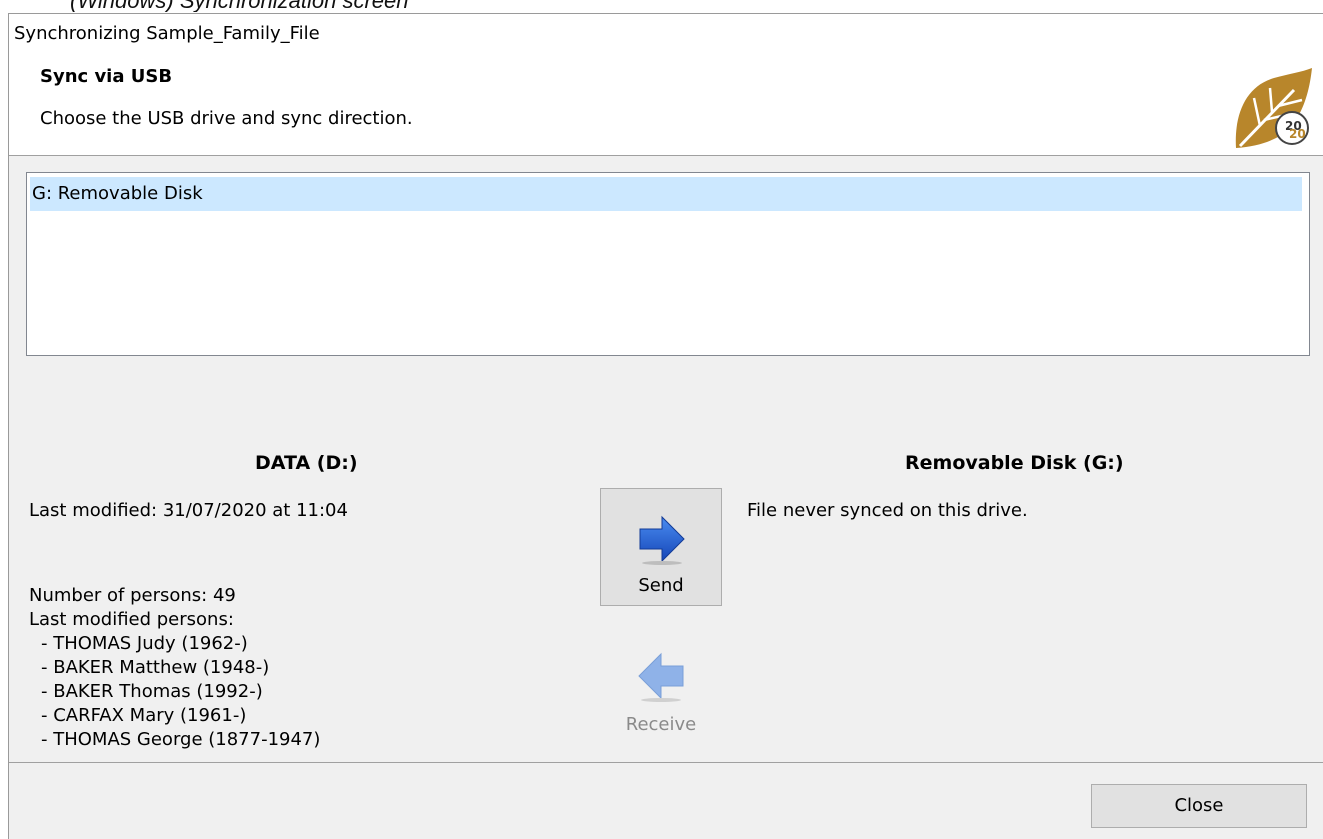 This screenshot has height=839, width=1323. I want to click on arrow-right-icon, so click(662, 540).